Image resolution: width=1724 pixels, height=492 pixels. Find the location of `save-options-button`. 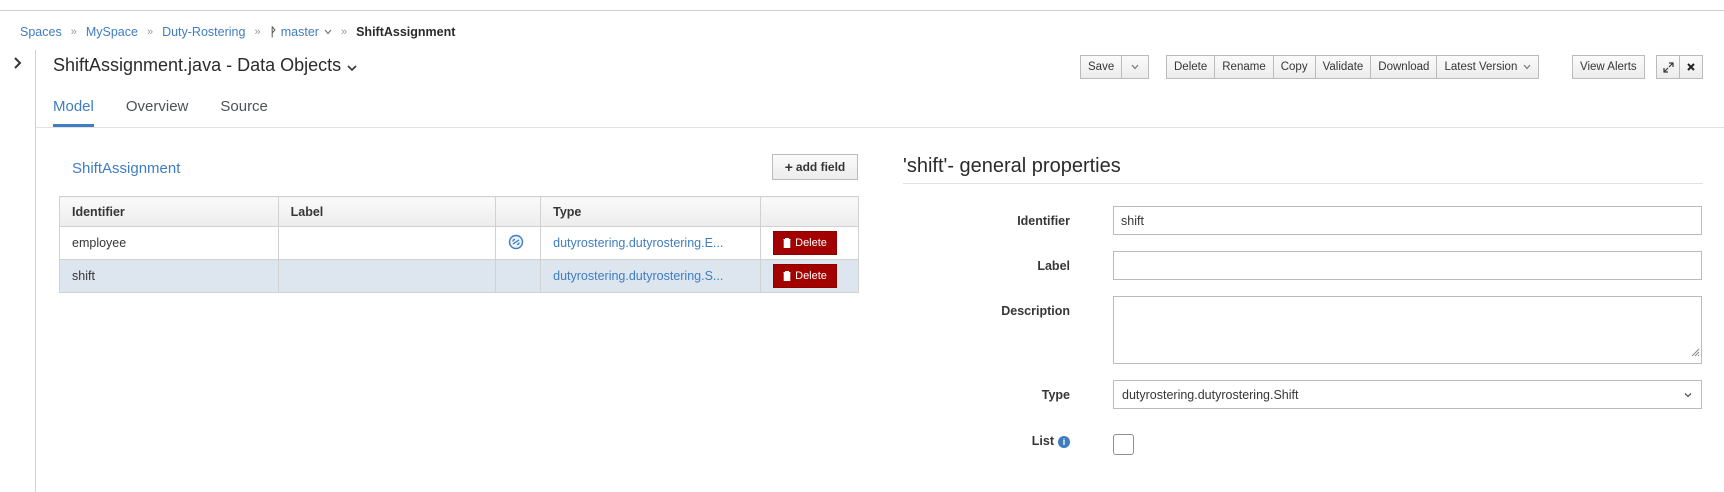

save-options-button is located at coordinates (1135, 67).